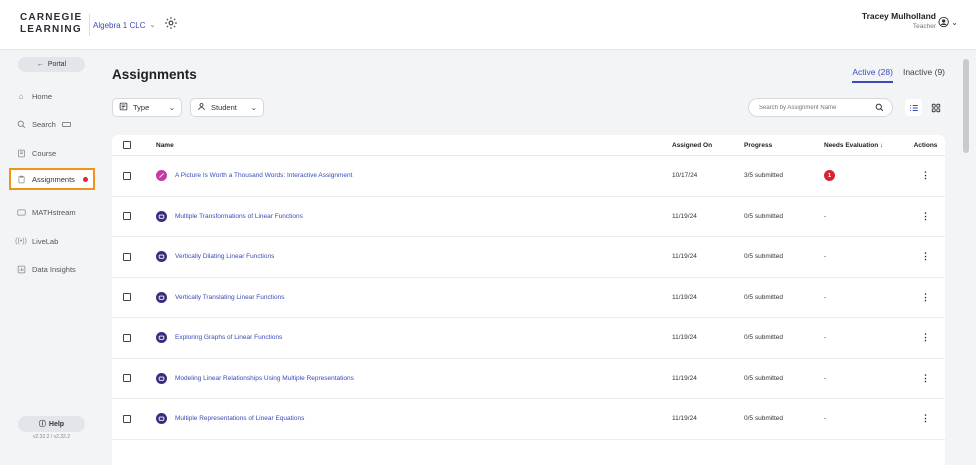 The width and height of the screenshot is (976, 465). Describe the element at coordinates (684, 338) in the screenshot. I see `assigned-on-cell: 11/19/24` at that location.